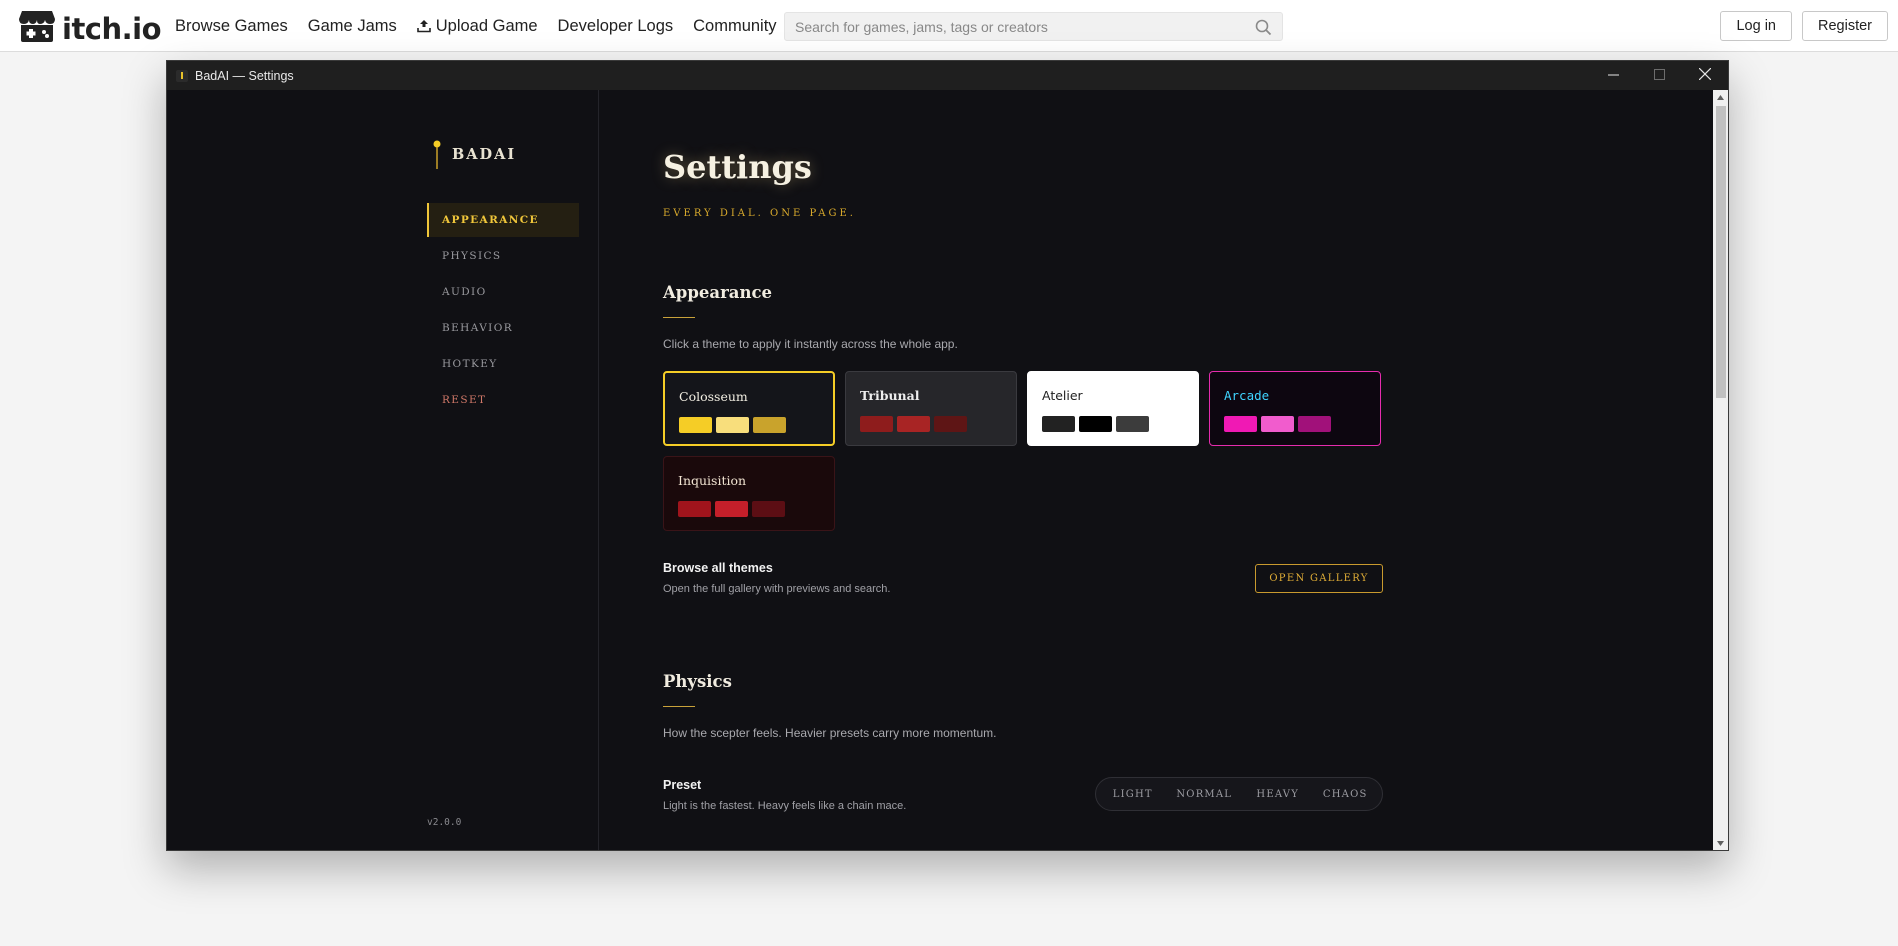 This screenshot has width=1898, height=946. I want to click on theme-card-tribunal: Tribunal, so click(931, 408).